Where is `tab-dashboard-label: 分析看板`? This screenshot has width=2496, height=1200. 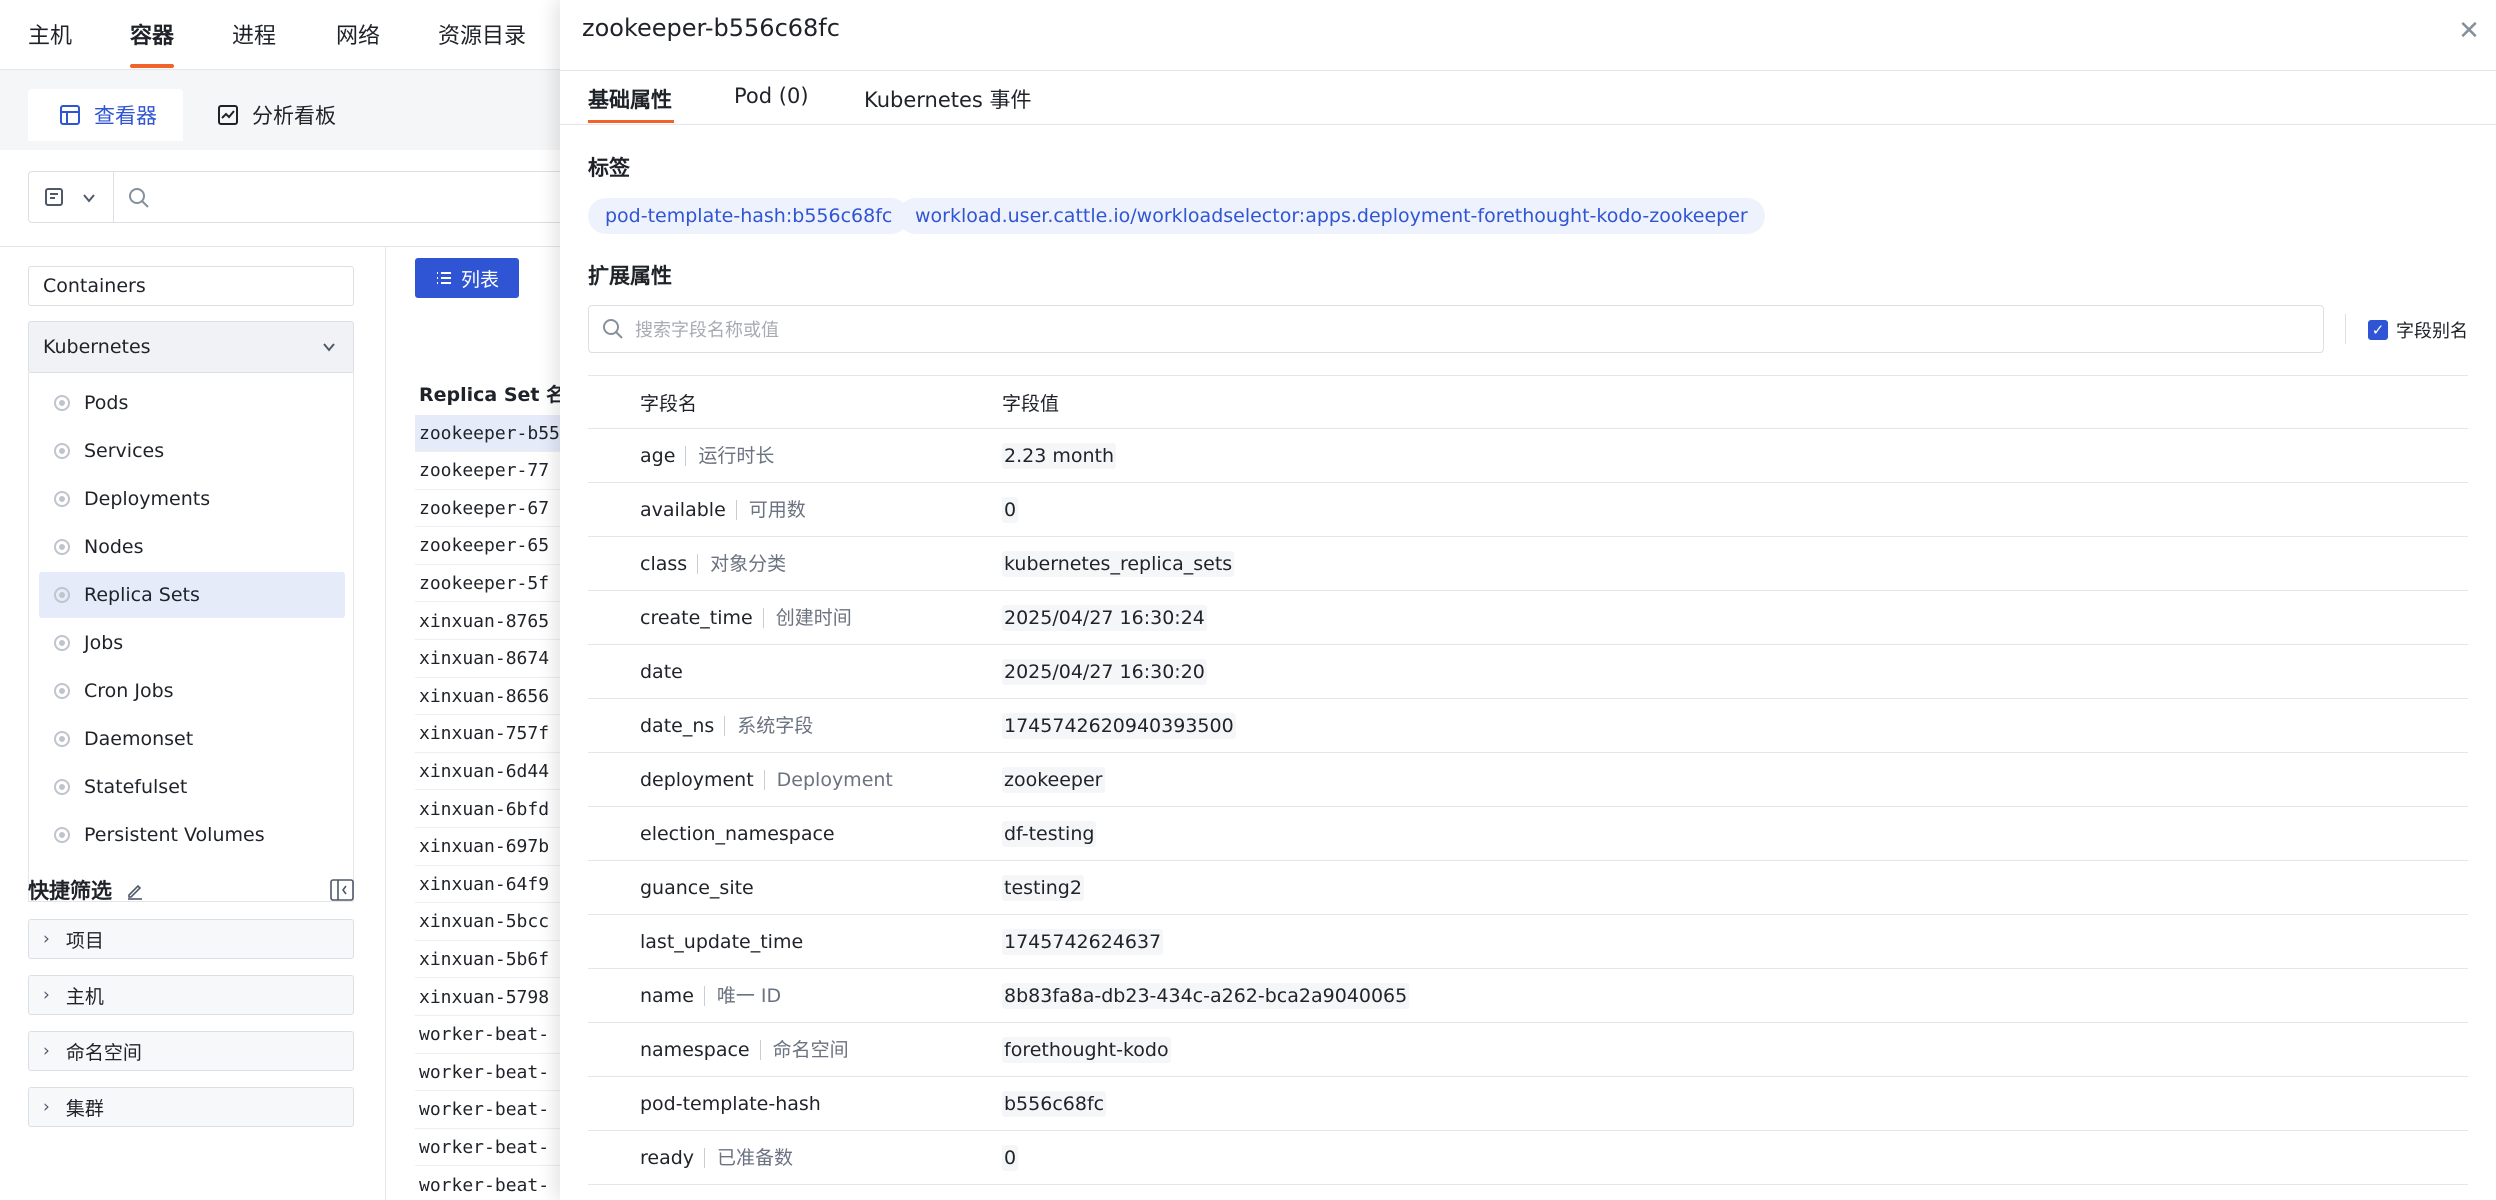
tab-dashboard-label: 分析看板 is located at coordinates (294, 116).